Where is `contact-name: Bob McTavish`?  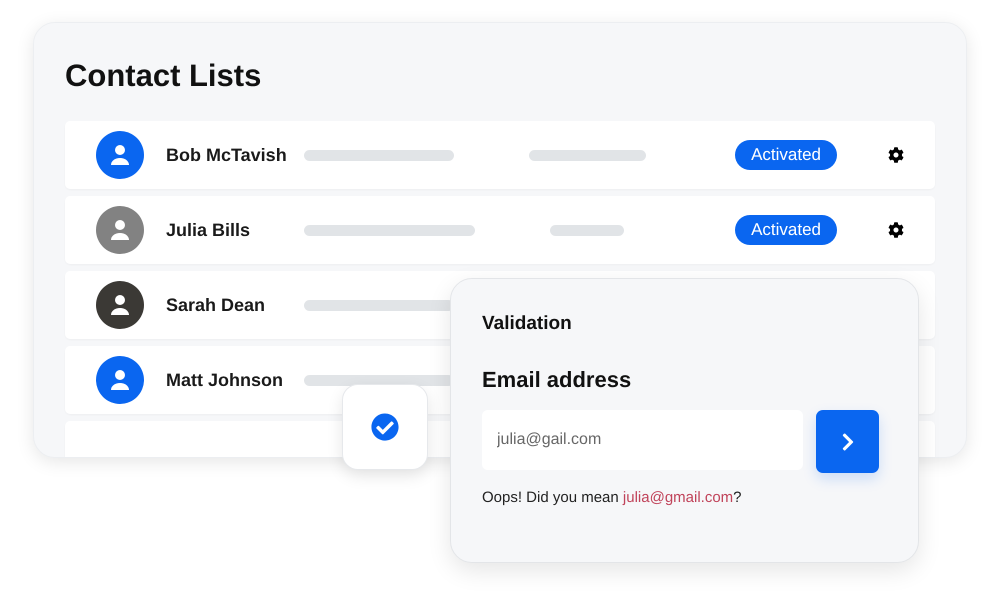 contact-name: Bob McTavish is located at coordinates (227, 155).